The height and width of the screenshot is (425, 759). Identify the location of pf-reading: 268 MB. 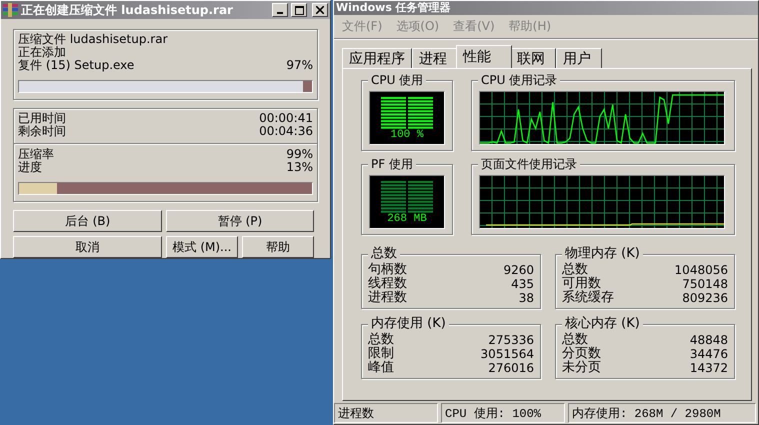
(407, 219).